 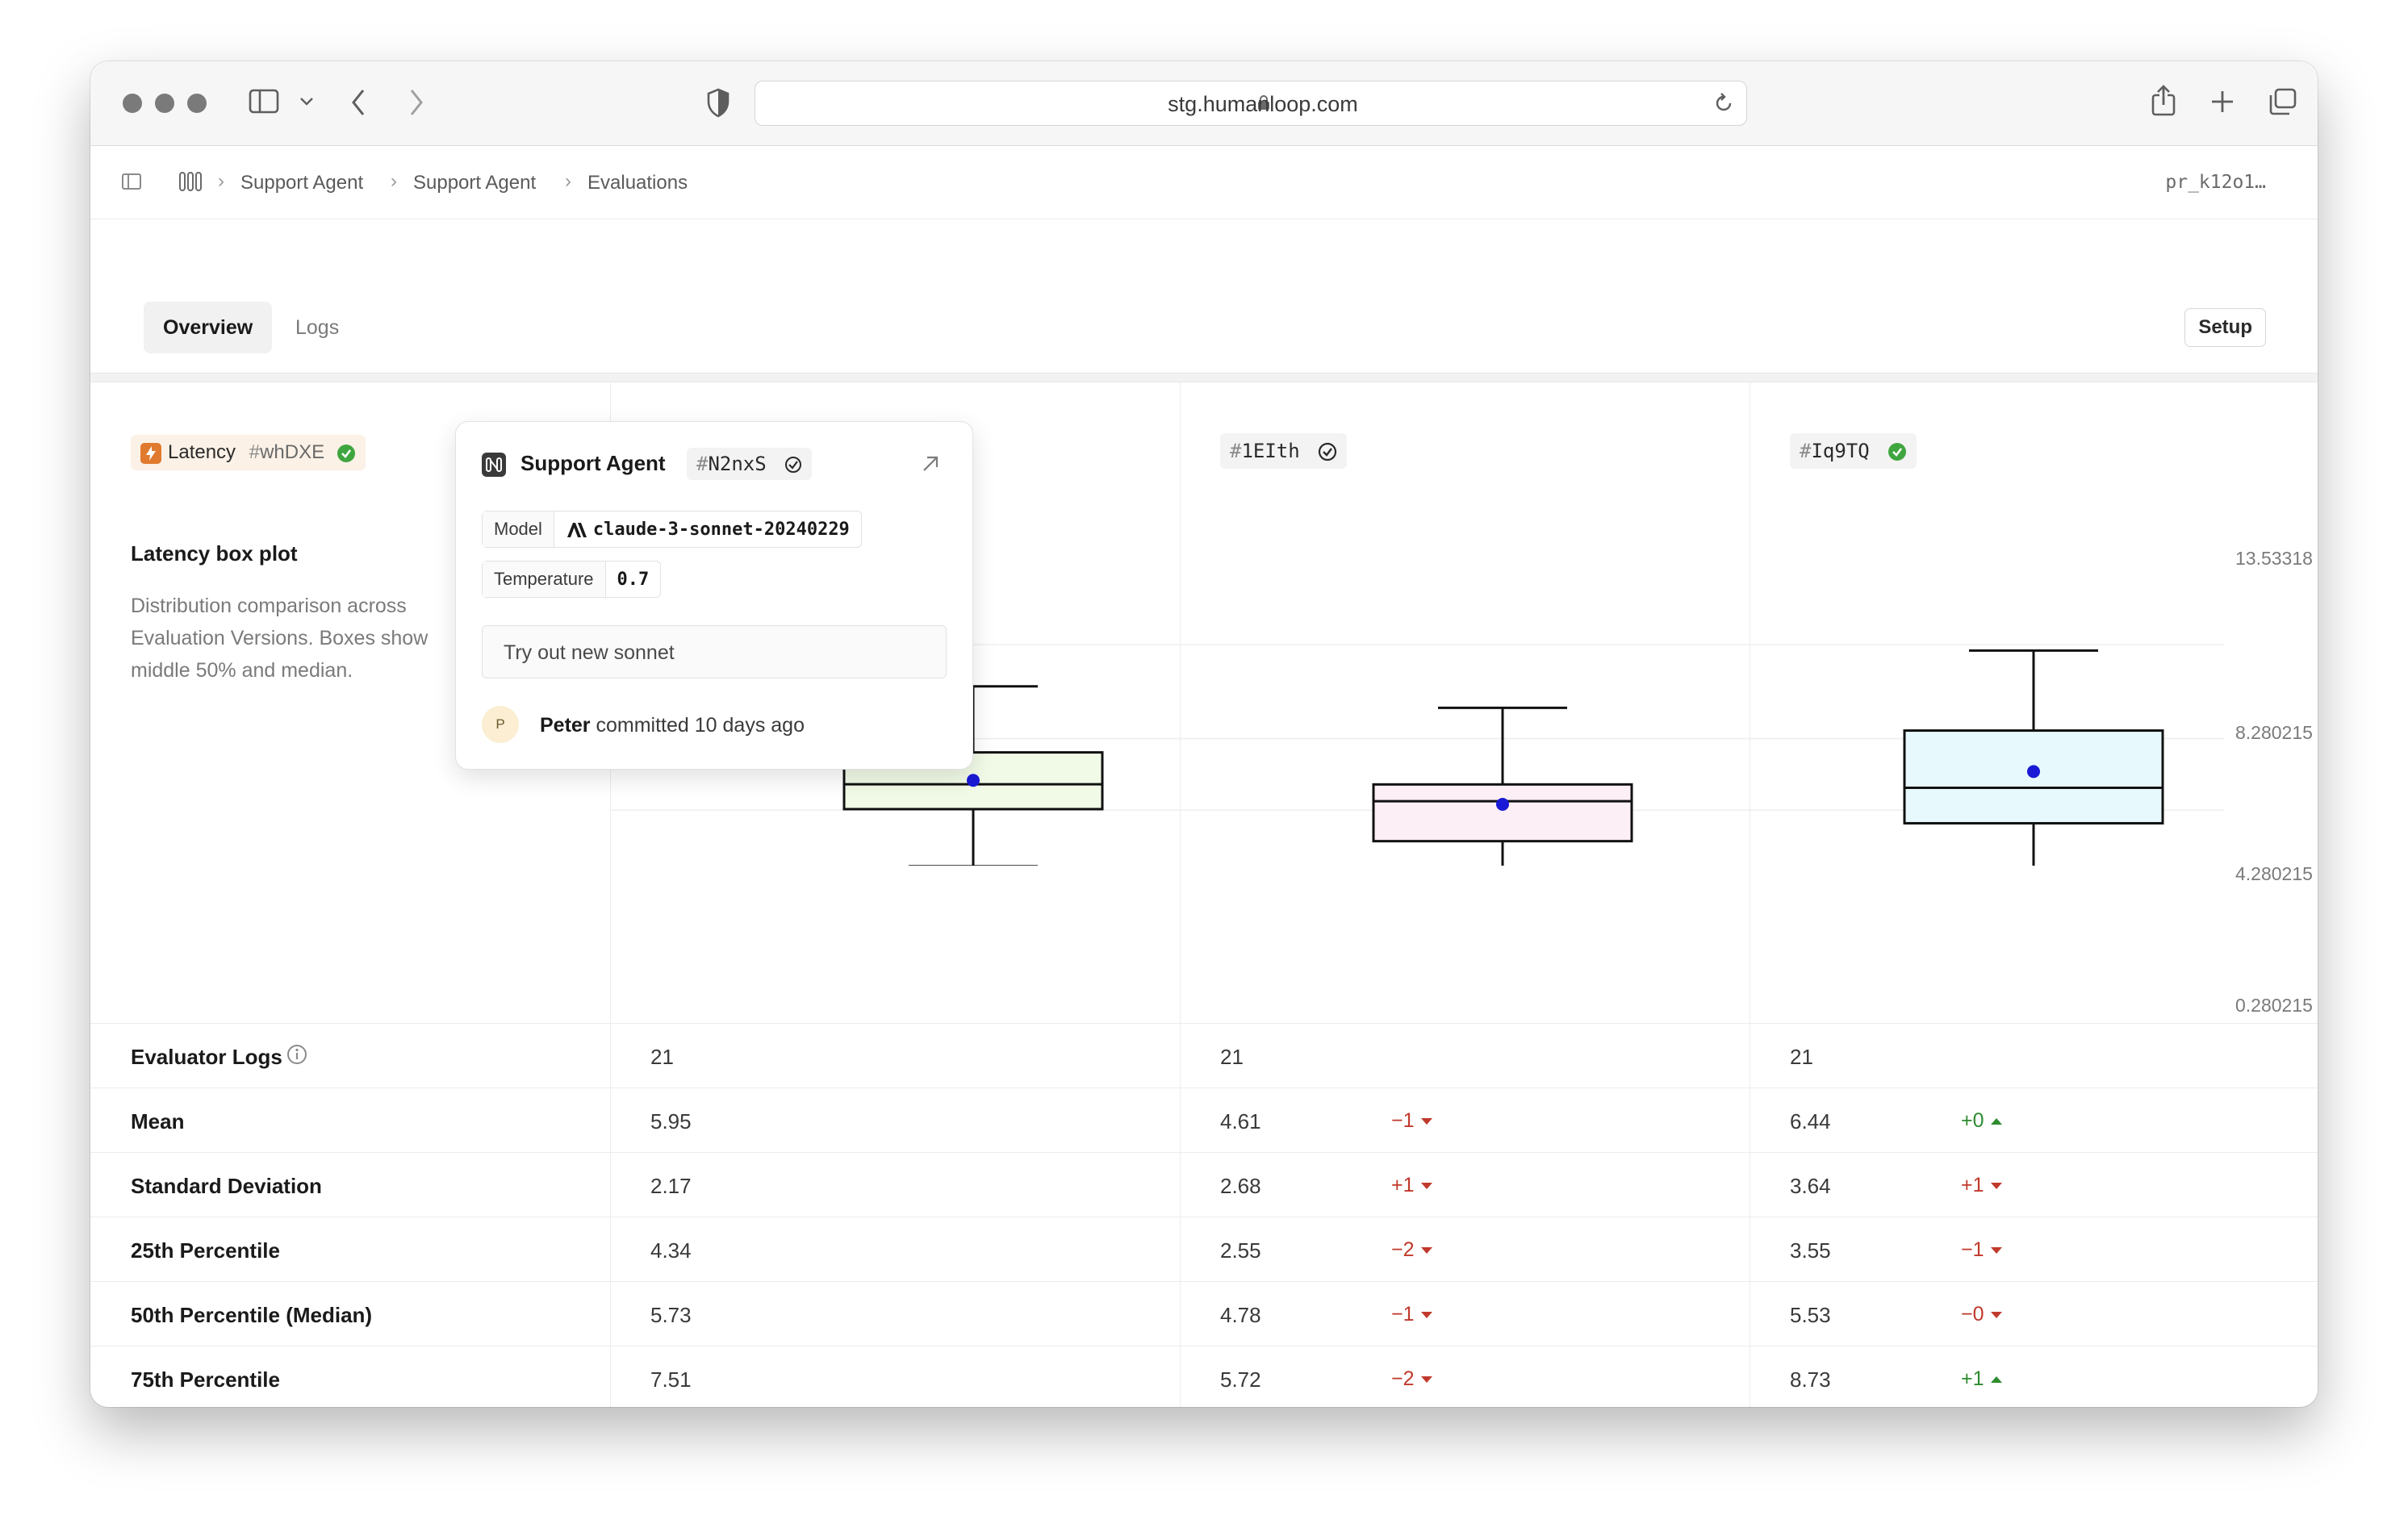 I want to click on row-label: Standard Deviation, so click(x=226, y=1186).